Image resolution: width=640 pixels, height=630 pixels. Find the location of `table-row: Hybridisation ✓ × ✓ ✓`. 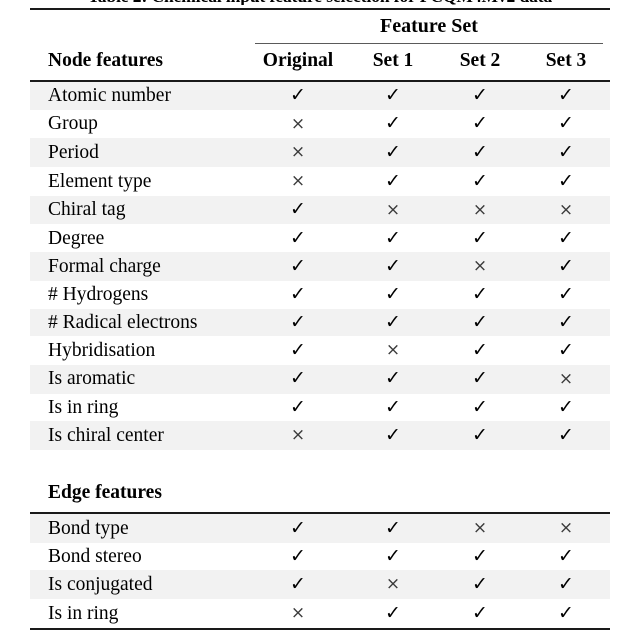

table-row: Hybridisation ✓ × ✓ ✓ is located at coordinates (320, 350).